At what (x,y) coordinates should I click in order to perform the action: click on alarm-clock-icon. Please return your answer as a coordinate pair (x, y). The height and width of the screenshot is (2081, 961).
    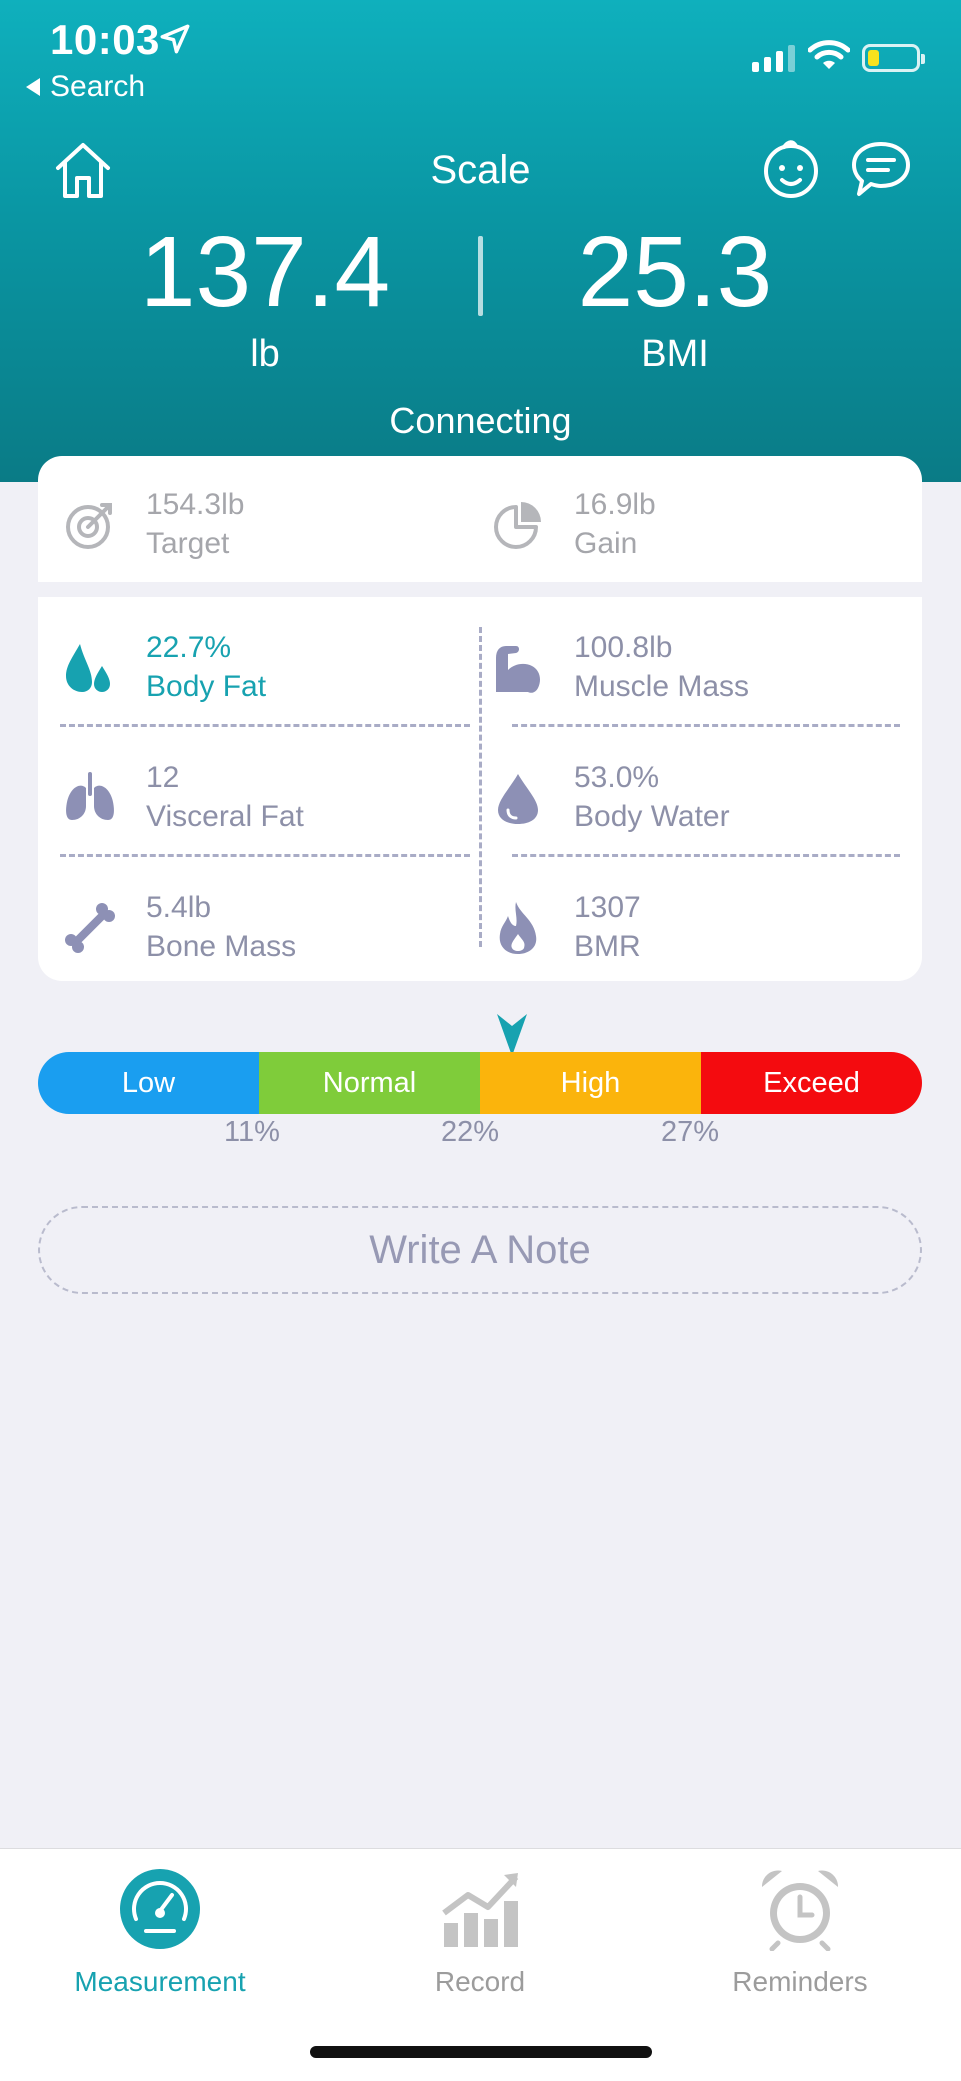
    Looking at the image, I should click on (800, 1911).